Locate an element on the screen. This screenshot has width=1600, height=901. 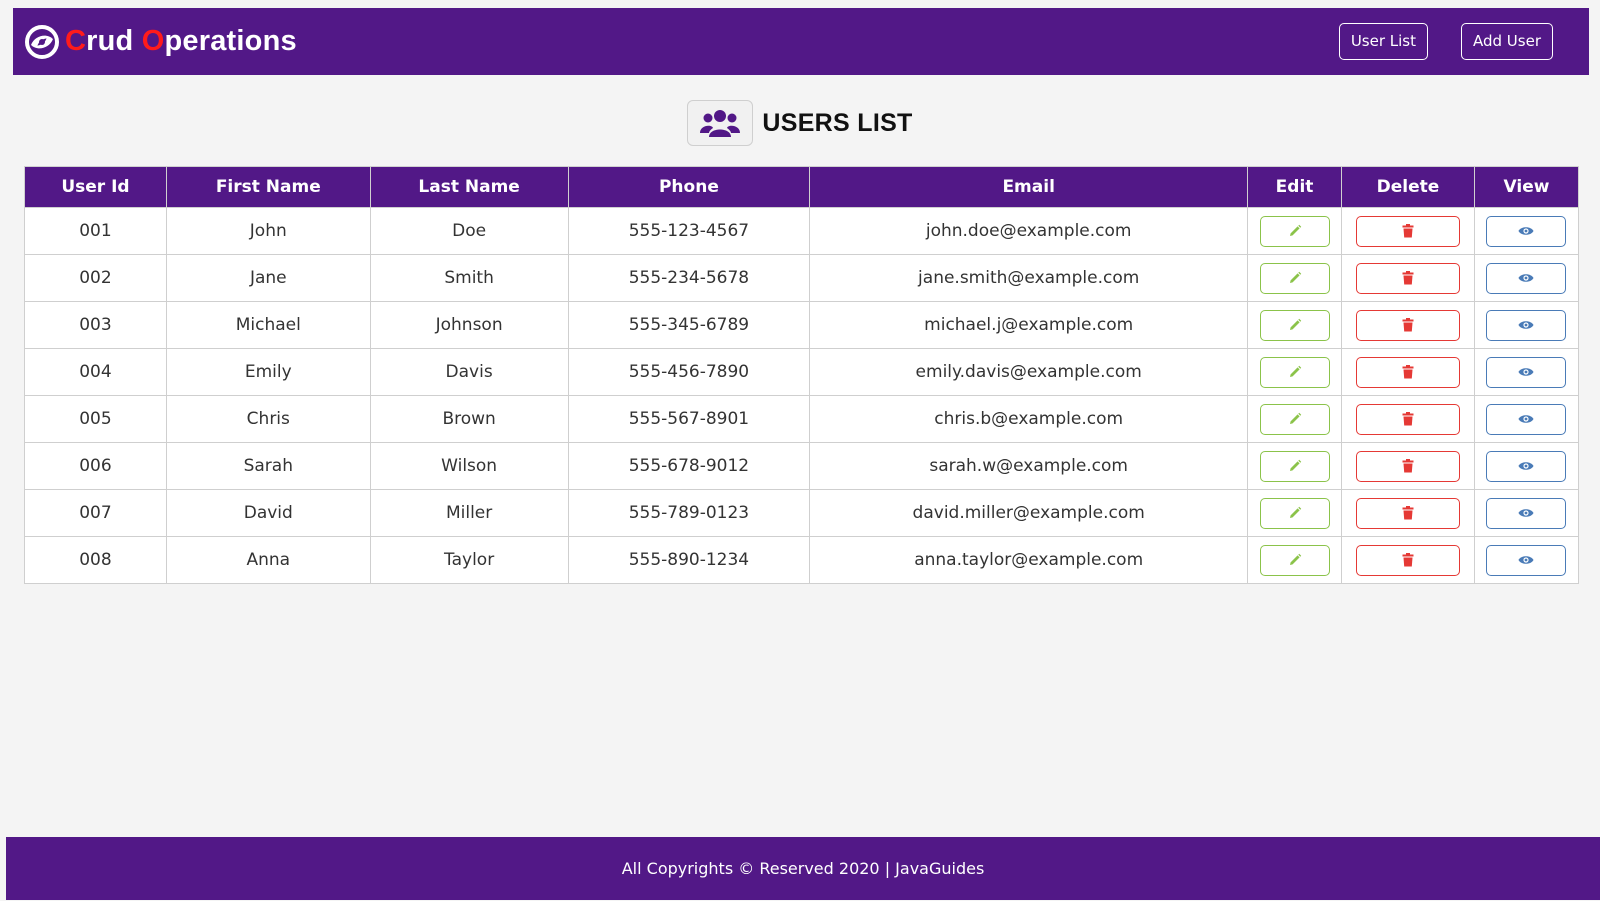
cell-email: anna.taylor@example.com is located at coordinates (1029, 560).